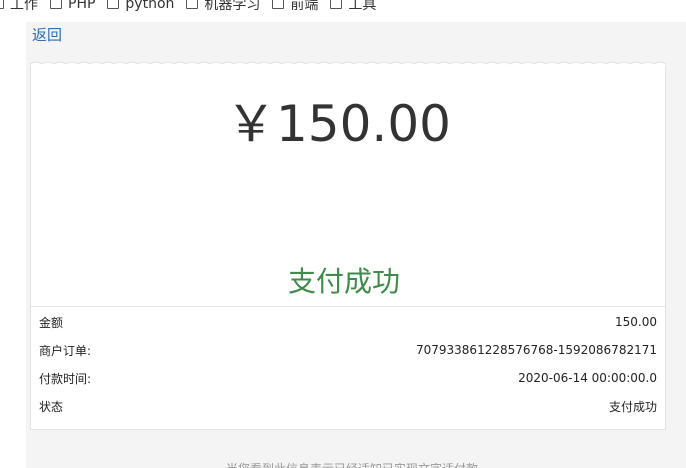 Image resolution: width=686 pixels, height=468 pixels. What do you see at coordinates (632, 406) in the screenshot?
I see `detail-value: 支付成功` at bounding box center [632, 406].